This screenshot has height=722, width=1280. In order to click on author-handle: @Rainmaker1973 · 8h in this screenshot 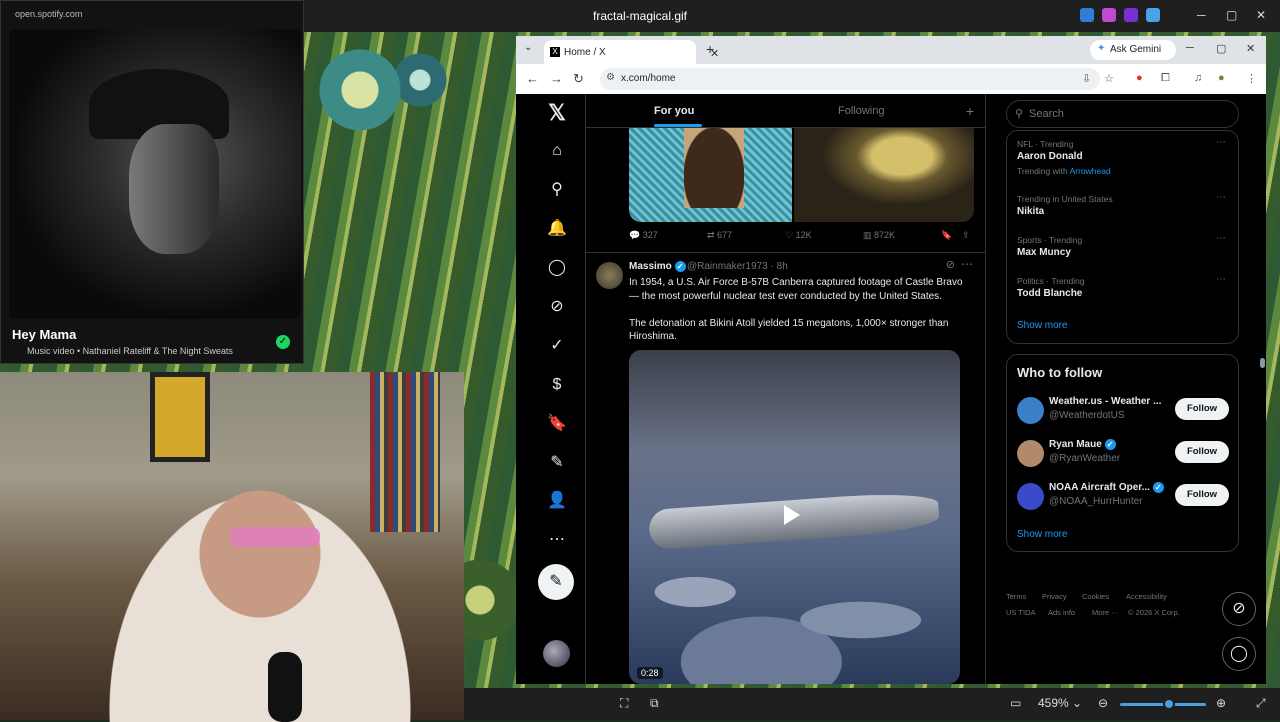, I will do `click(737, 266)`.